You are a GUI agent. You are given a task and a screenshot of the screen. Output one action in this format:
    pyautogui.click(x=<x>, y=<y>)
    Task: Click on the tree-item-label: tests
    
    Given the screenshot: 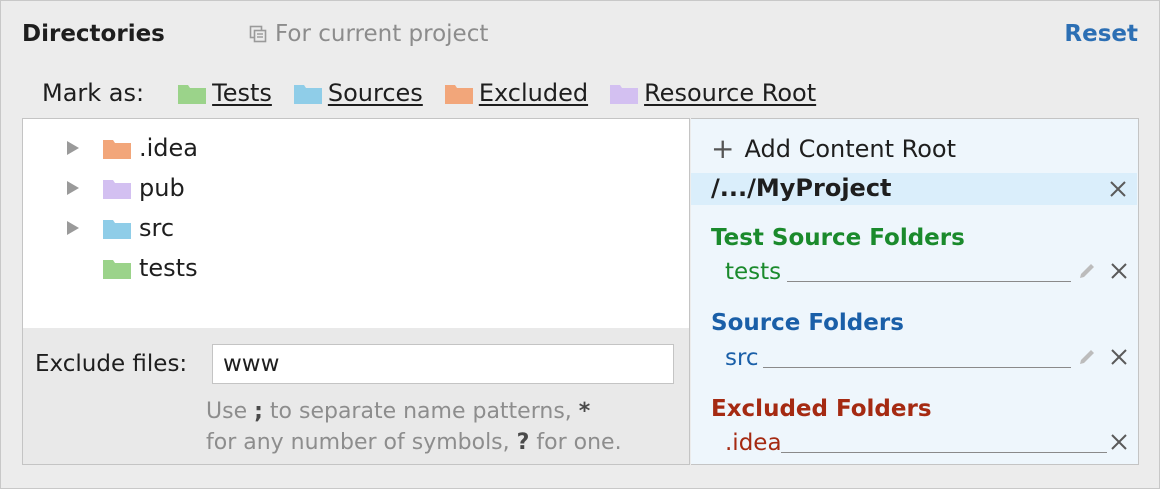 What is the action you would take?
    pyautogui.click(x=168, y=268)
    